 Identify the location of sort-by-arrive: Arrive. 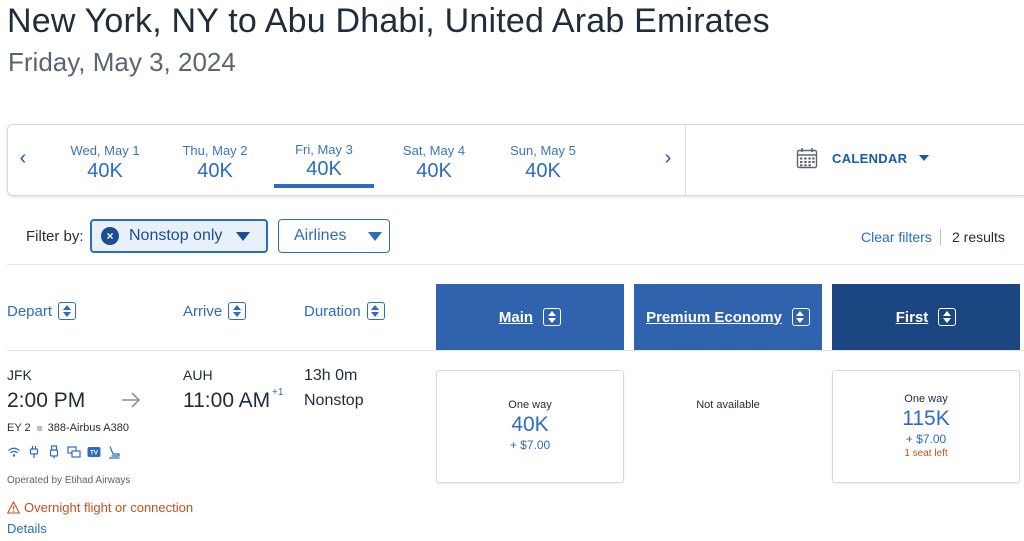
(215, 311).